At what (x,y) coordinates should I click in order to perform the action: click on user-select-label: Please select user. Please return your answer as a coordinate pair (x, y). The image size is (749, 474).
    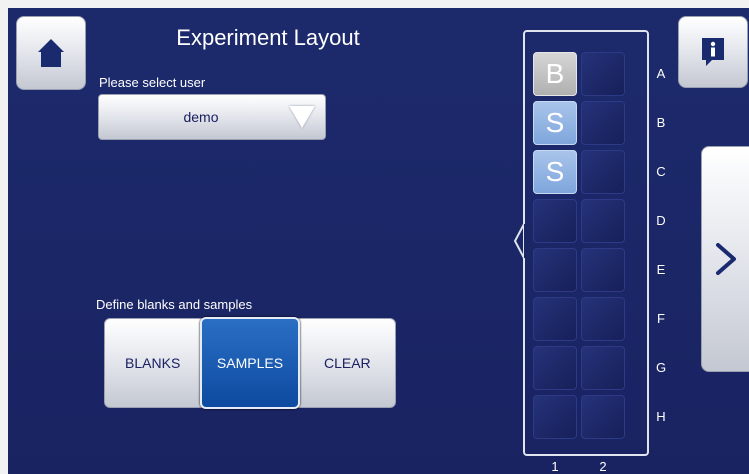
    Looking at the image, I should click on (152, 82).